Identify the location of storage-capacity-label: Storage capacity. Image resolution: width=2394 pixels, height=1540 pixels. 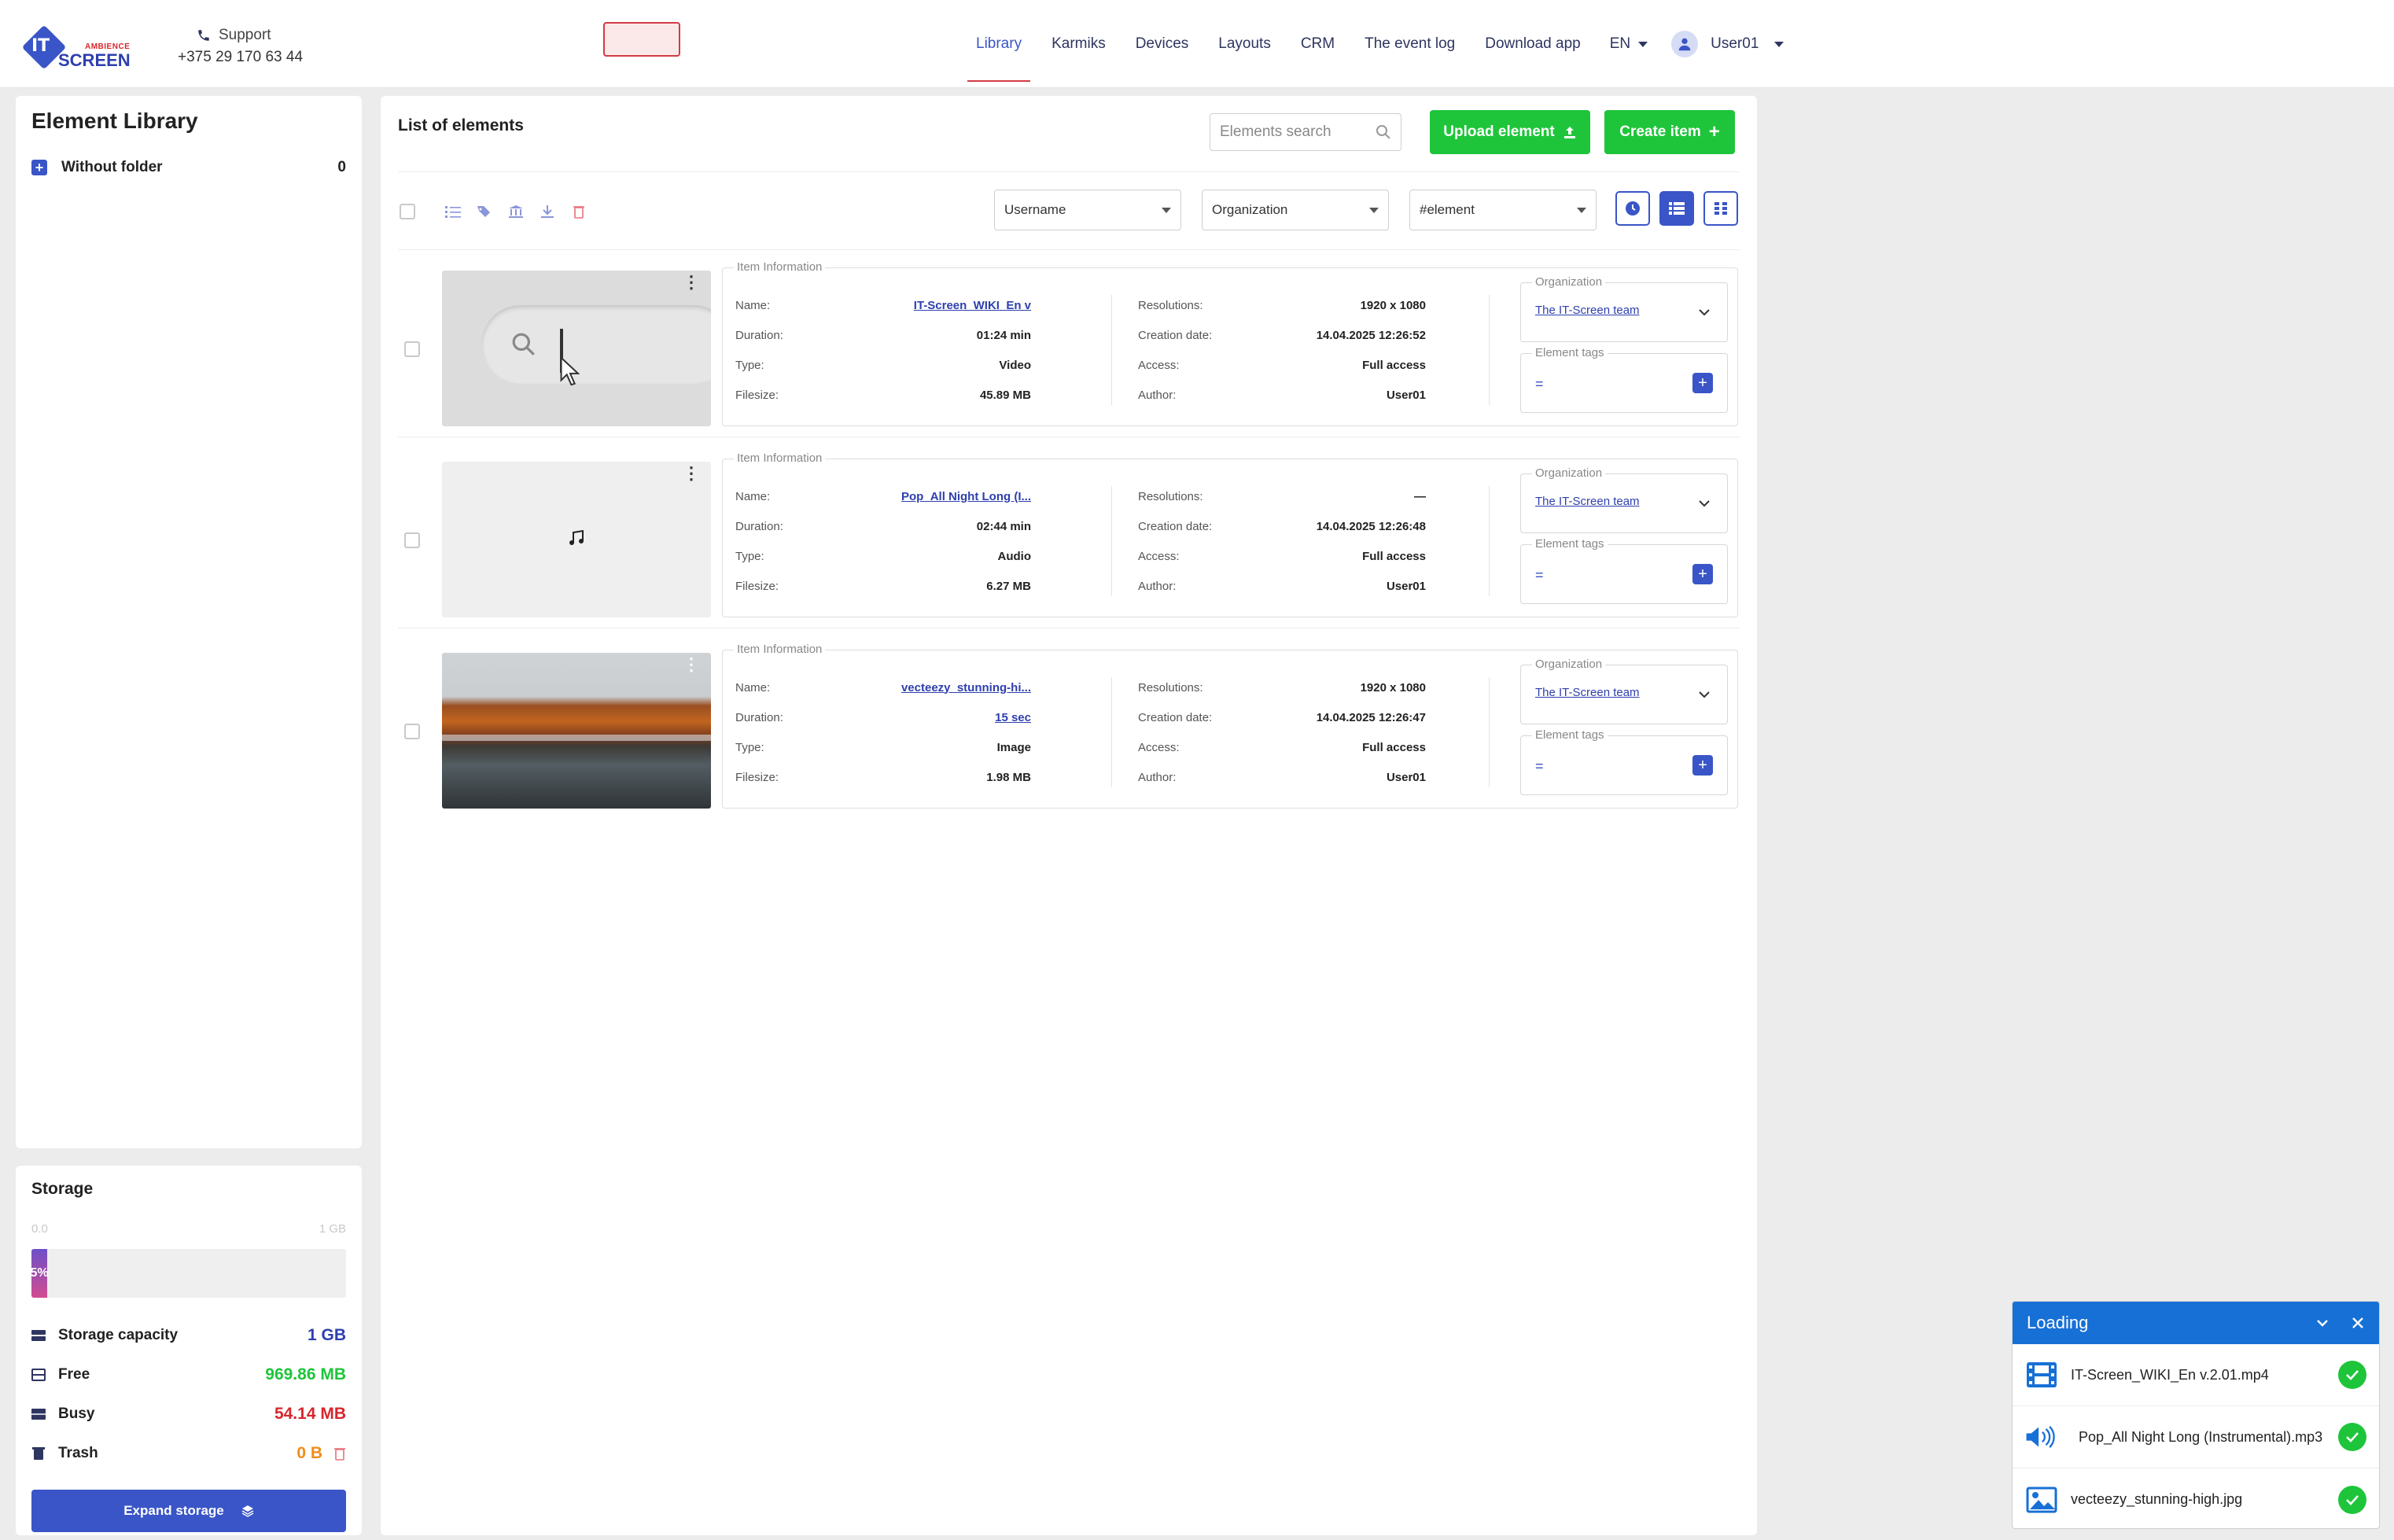
(118, 1335).